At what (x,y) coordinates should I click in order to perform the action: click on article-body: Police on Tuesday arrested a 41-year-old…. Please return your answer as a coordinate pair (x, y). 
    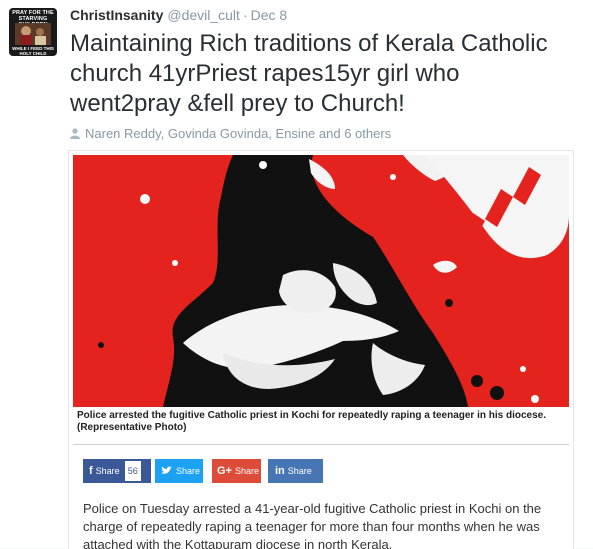
    Looking at the image, I should click on (312, 525).